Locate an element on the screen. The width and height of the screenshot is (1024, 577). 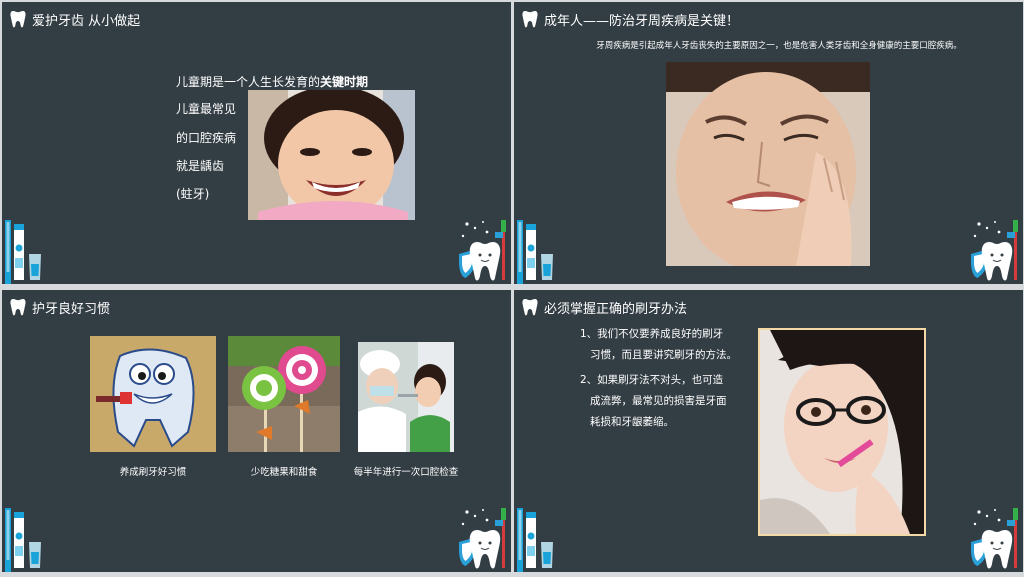
body-line: 的口腔疾病 is located at coordinates (206, 138).